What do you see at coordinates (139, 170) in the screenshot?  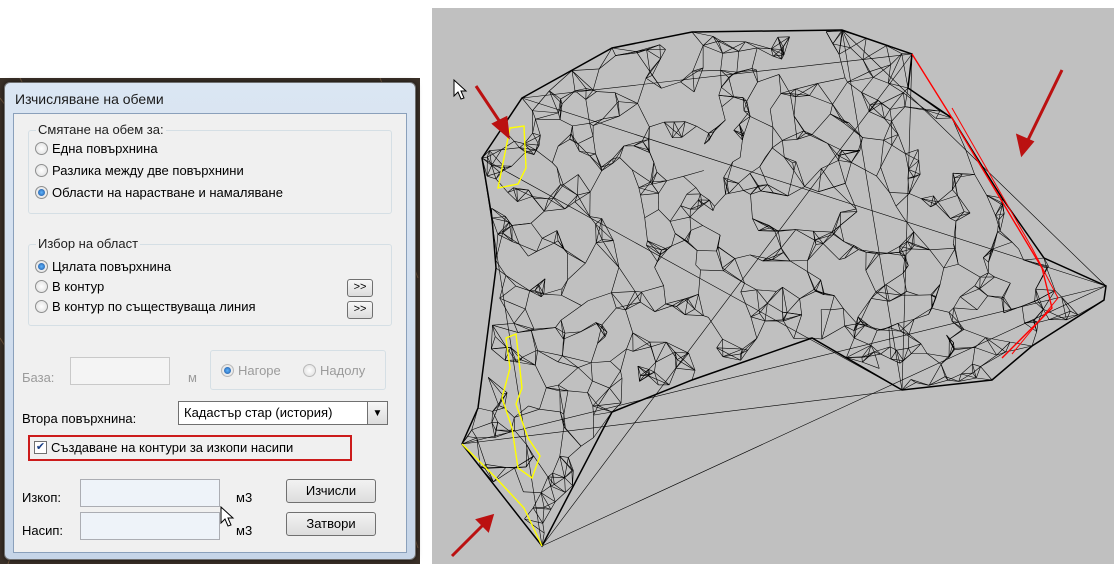 I see `radio-two-surfaces: Разлика между две повърхнини` at bounding box center [139, 170].